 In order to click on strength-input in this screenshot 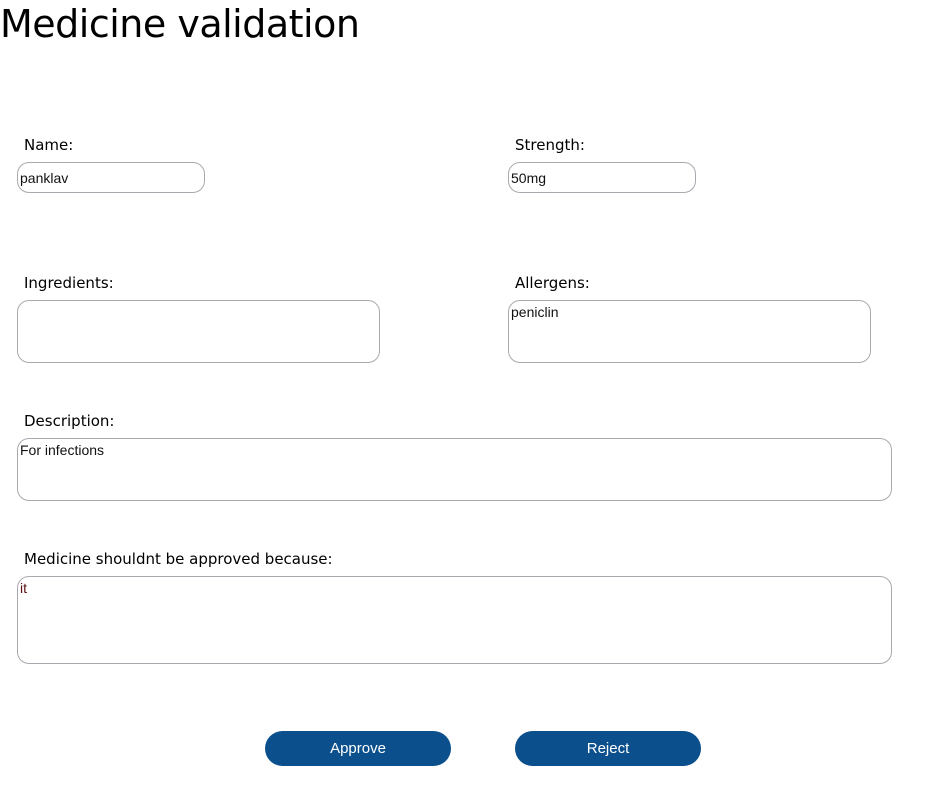, I will do `click(602, 177)`.